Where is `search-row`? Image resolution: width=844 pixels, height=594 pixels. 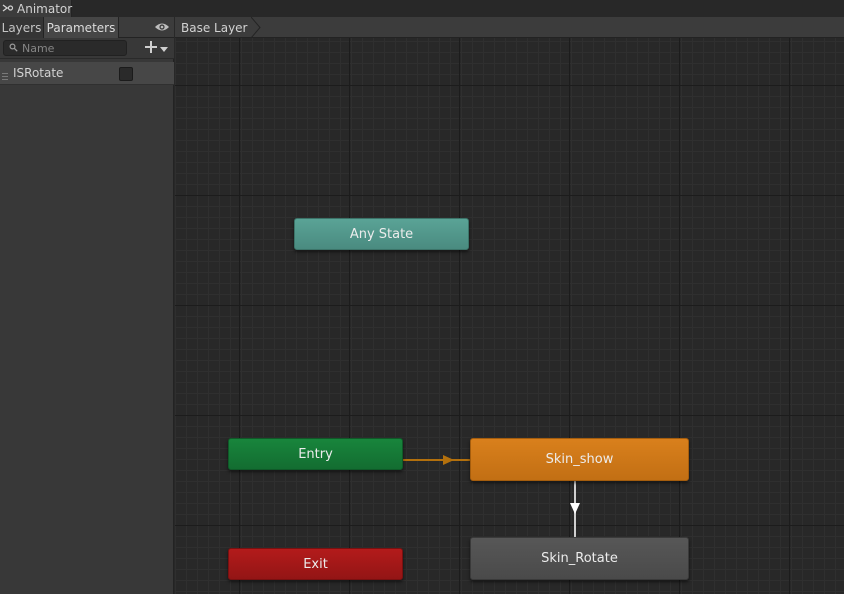 search-row is located at coordinates (87, 48).